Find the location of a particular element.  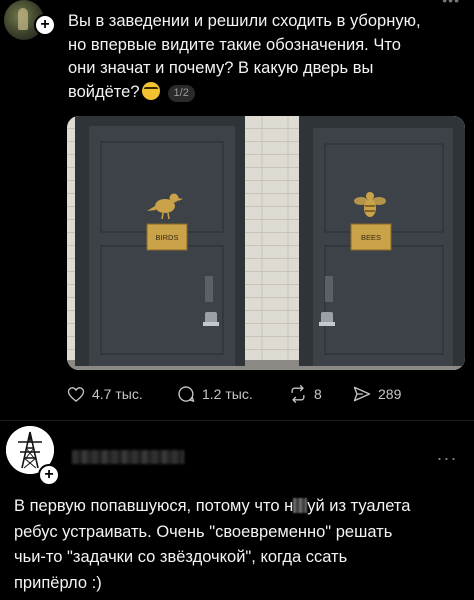

repost-icon is located at coordinates (298, 394).